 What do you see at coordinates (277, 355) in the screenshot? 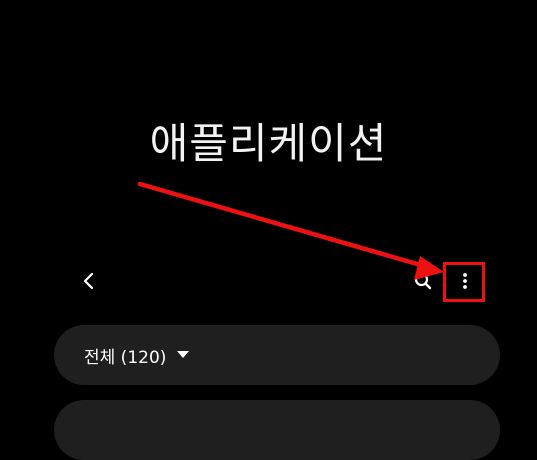
I see `filter-dropdown: 전체 (120)` at bounding box center [277, 355].